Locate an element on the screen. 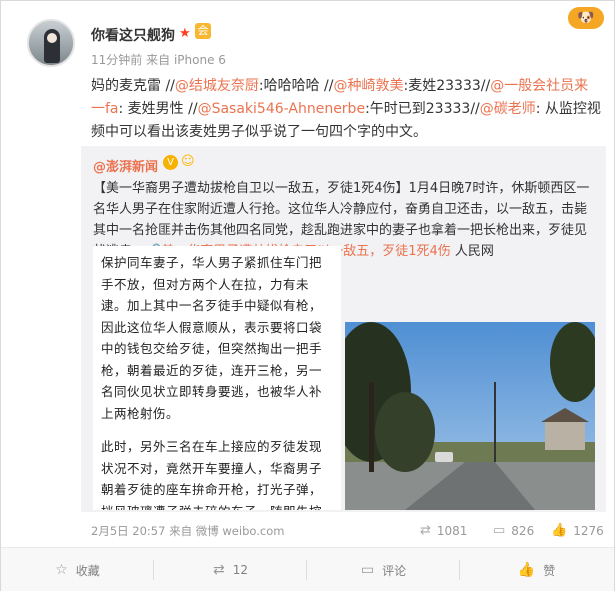 Image resolution: width=615 pixels, height=591 pixels. comment-label: 评论 is located at coordinates (394, 570).